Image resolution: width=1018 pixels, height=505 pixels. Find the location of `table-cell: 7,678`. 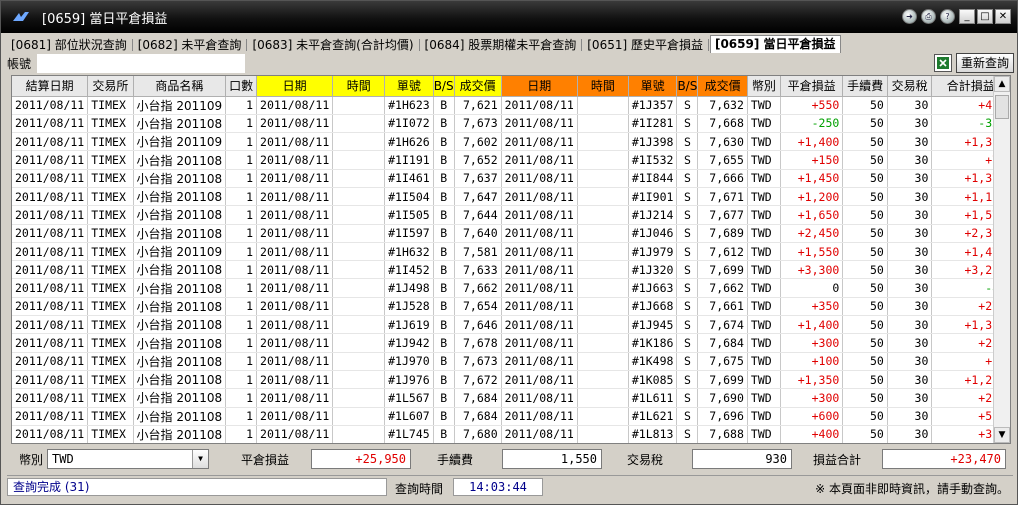

table-cell: 7,678 is located at coordinates (478, 343).